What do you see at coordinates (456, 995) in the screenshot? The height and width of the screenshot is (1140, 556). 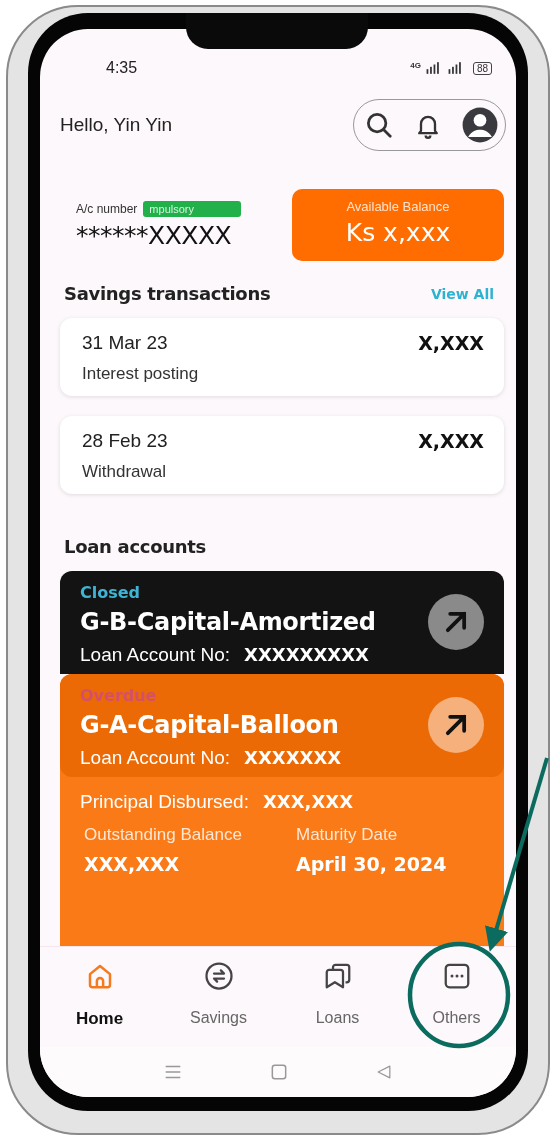 I see `nav-tab: Others` at bounding box center [456, 995].